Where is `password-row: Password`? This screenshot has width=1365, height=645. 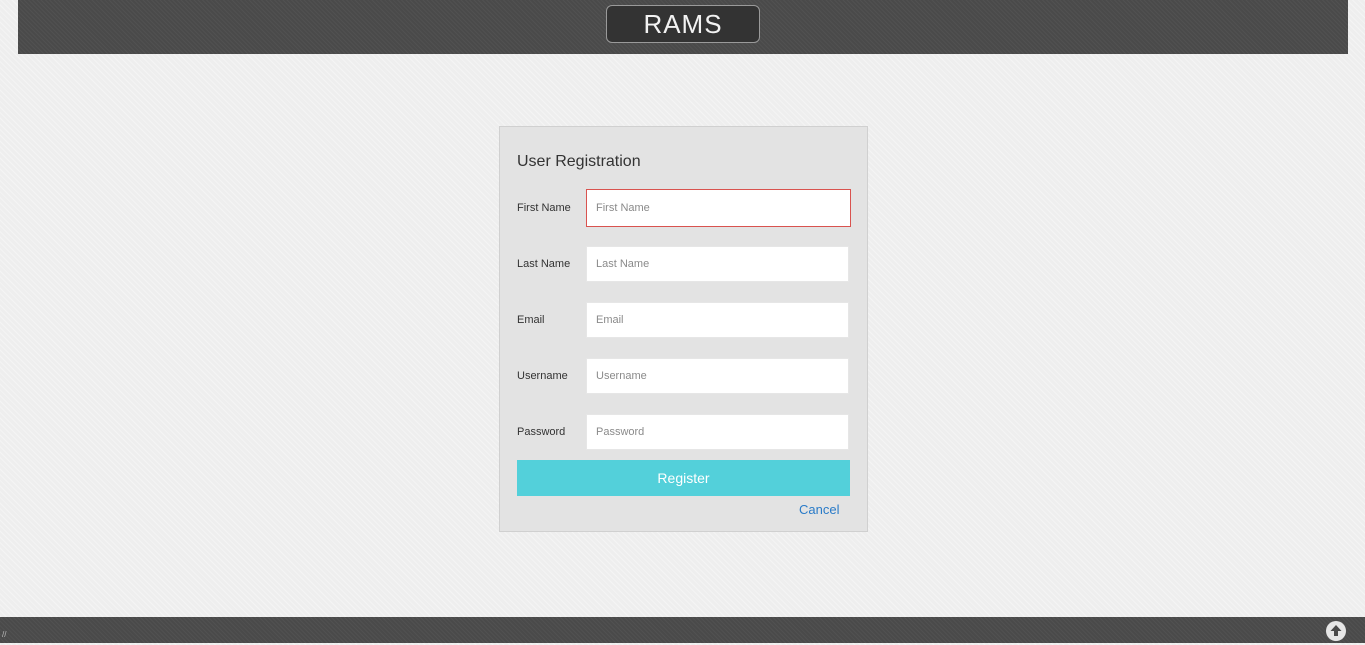
password-row: Password is located at coordinates (684, 433).